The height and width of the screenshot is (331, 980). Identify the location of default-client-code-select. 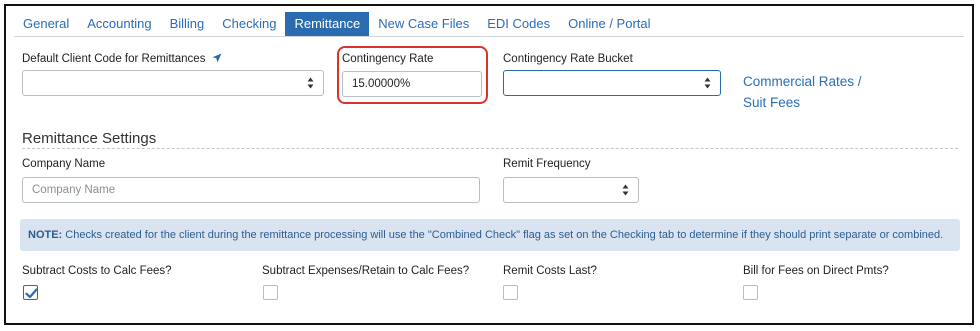
(173, 83).